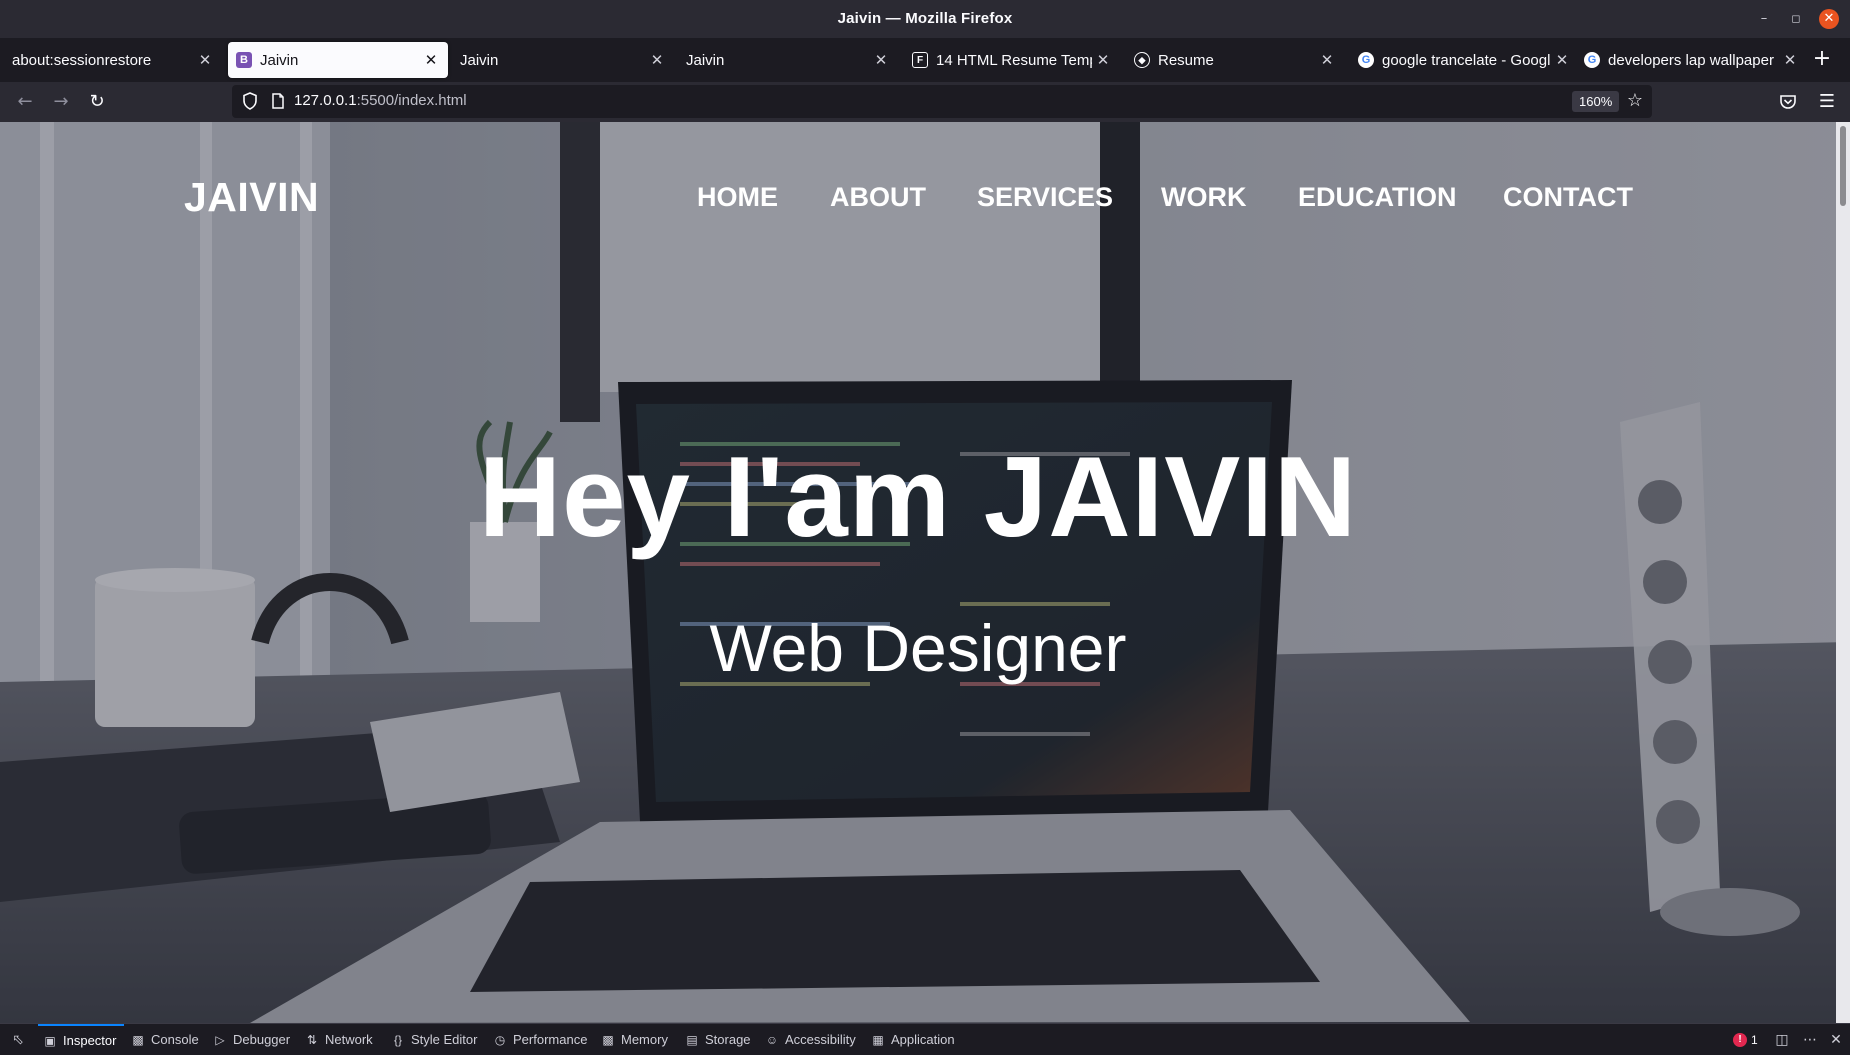  What do you see at coordinates (82, 60) in the screenshot?
I see `tab-label: about:sessionrestore` at bounding box center [82, 60].